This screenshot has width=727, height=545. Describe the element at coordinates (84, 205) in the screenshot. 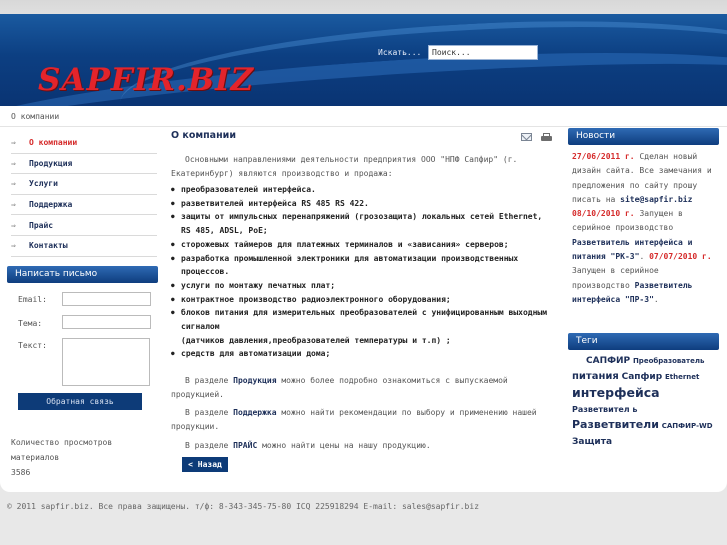

I see `menu-item-support: ⇒ Поддержка` at that location.